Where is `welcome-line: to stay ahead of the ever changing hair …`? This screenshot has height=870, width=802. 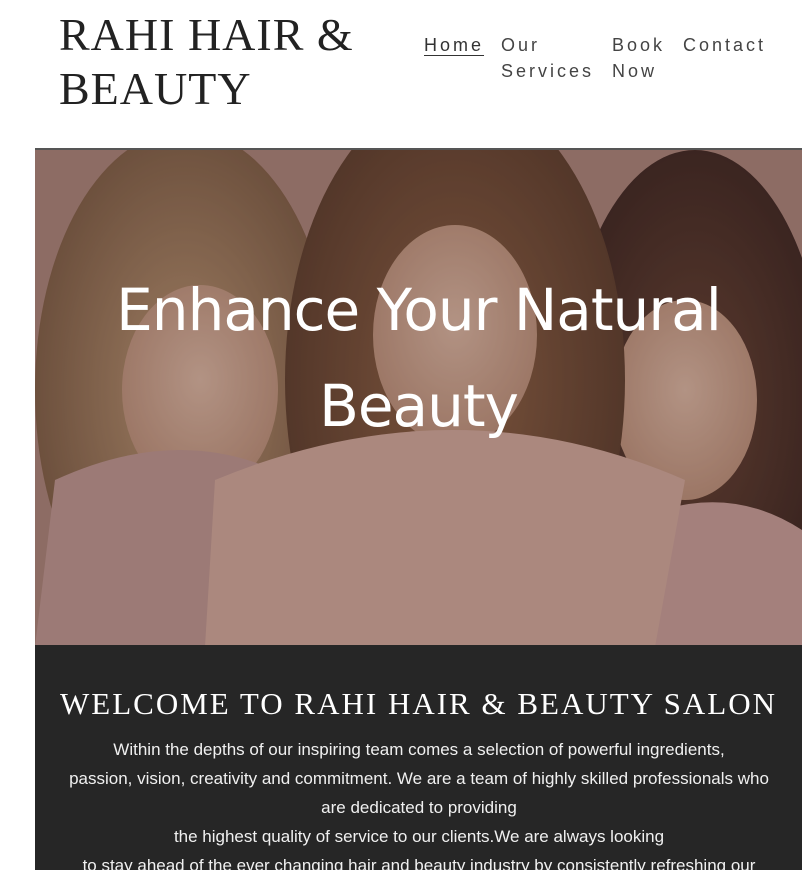 welcome-line: to stay ahead of the ever changing hair … is located at coordinates (419, 863).